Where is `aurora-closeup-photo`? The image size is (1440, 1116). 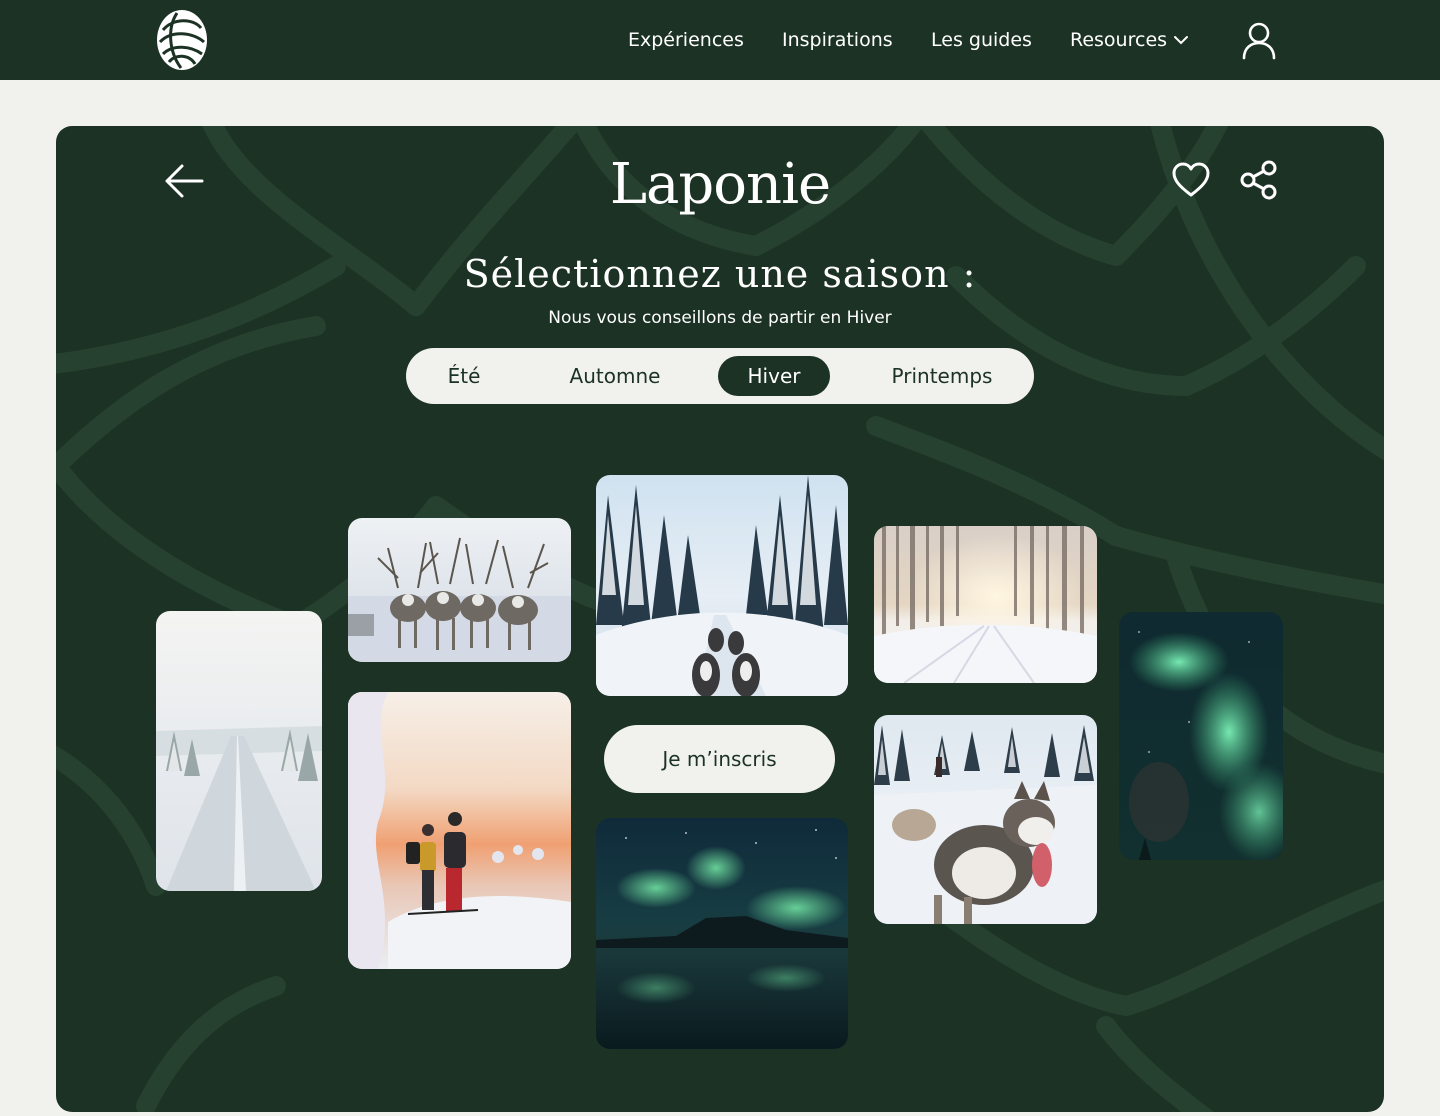
aurora-closeup-photo is located at coordinates (1201, 736).